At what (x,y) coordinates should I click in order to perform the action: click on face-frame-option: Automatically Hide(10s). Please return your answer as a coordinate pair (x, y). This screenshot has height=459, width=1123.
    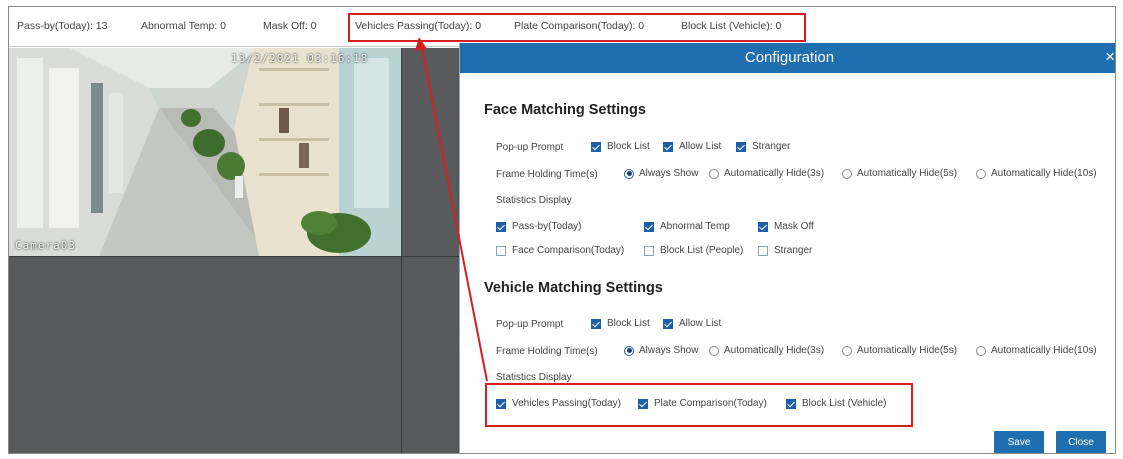
    Looking at the image, I should click on (1036, 173).